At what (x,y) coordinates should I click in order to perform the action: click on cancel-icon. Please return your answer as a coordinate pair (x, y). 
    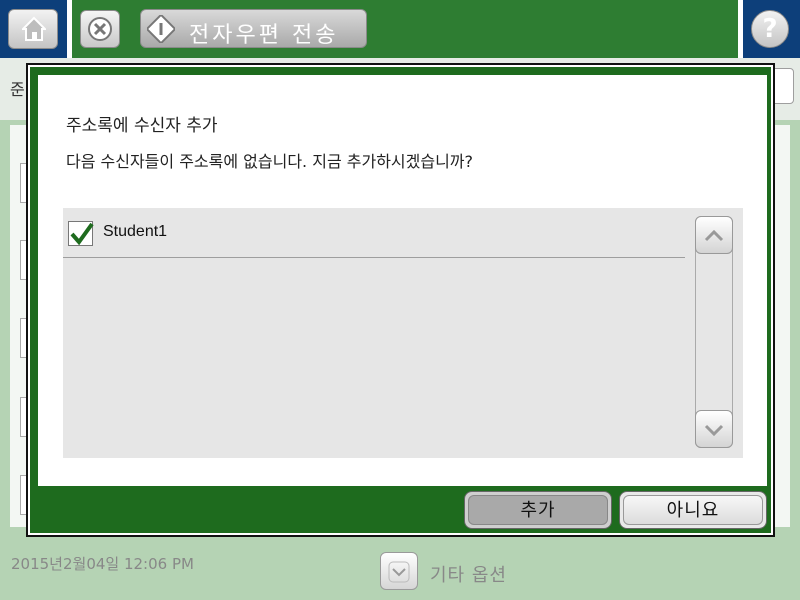
    Looking at the image, I should click on (100, 29).